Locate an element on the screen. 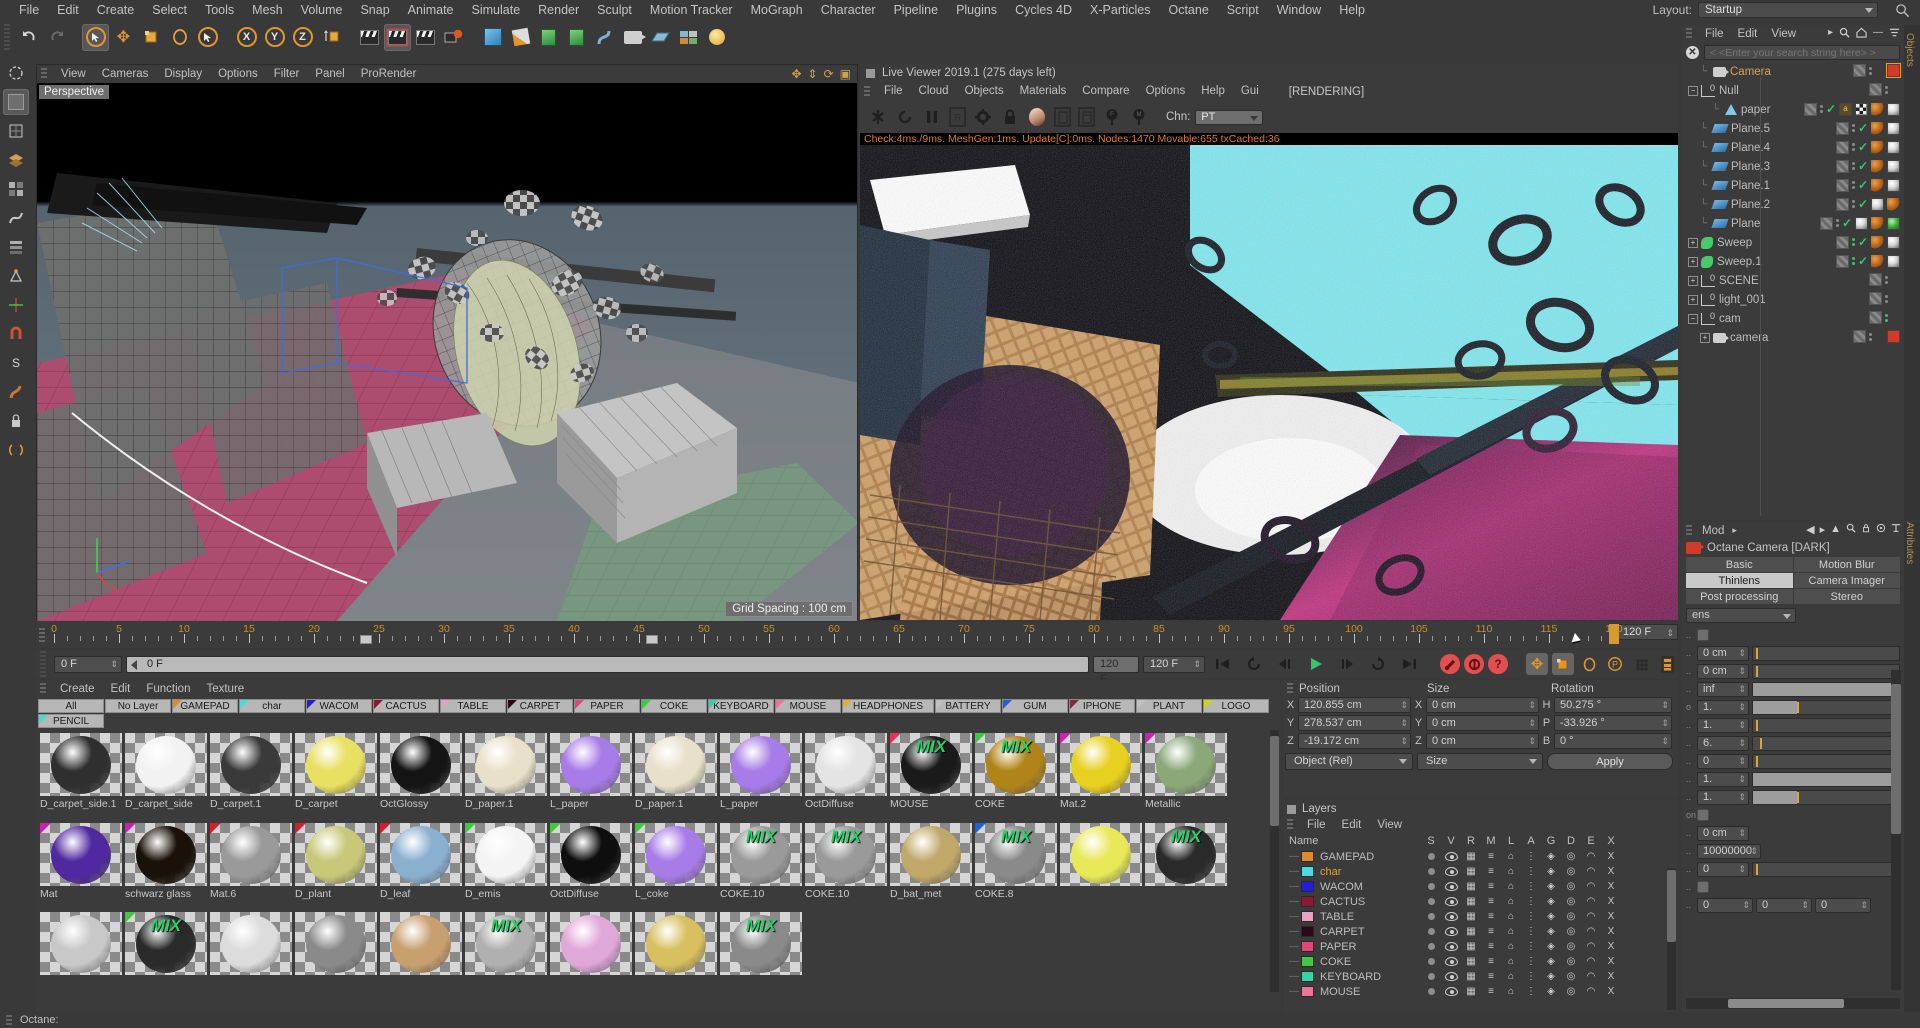  attribute-value-field-2: 10000000 ⇕ is located at coordinates (1729, 851).